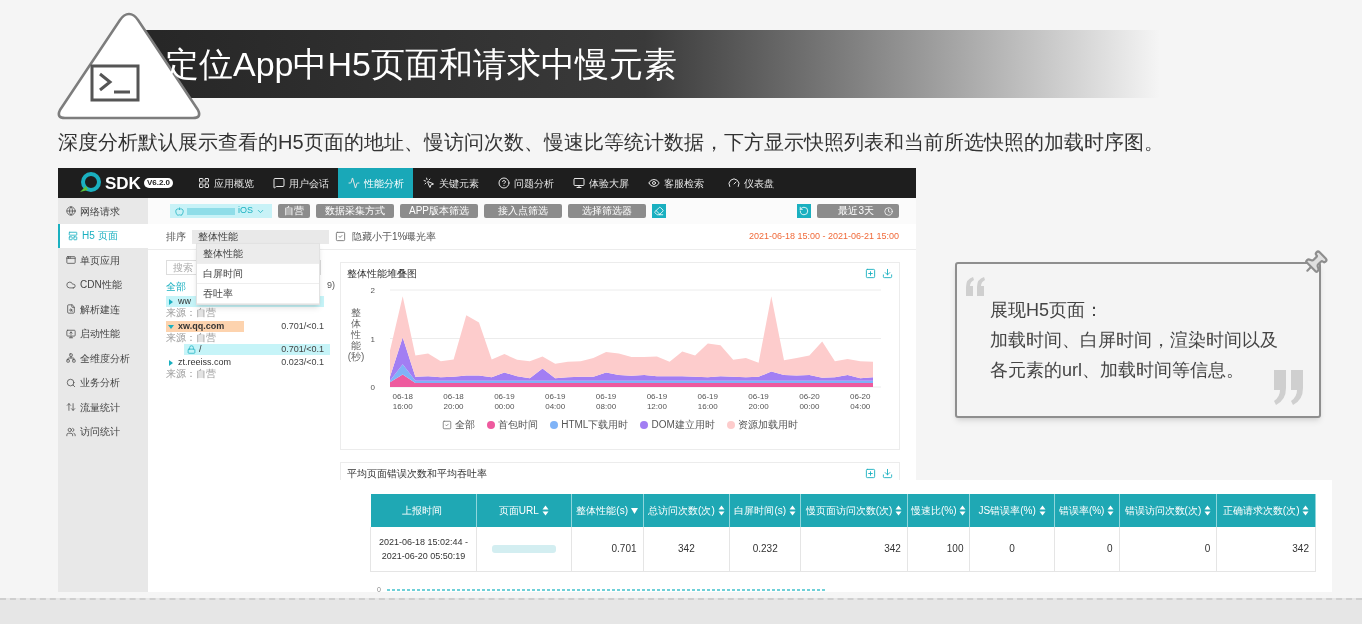  I want to click on x-tick-label: 06-19 20:00, so click(758, 401).